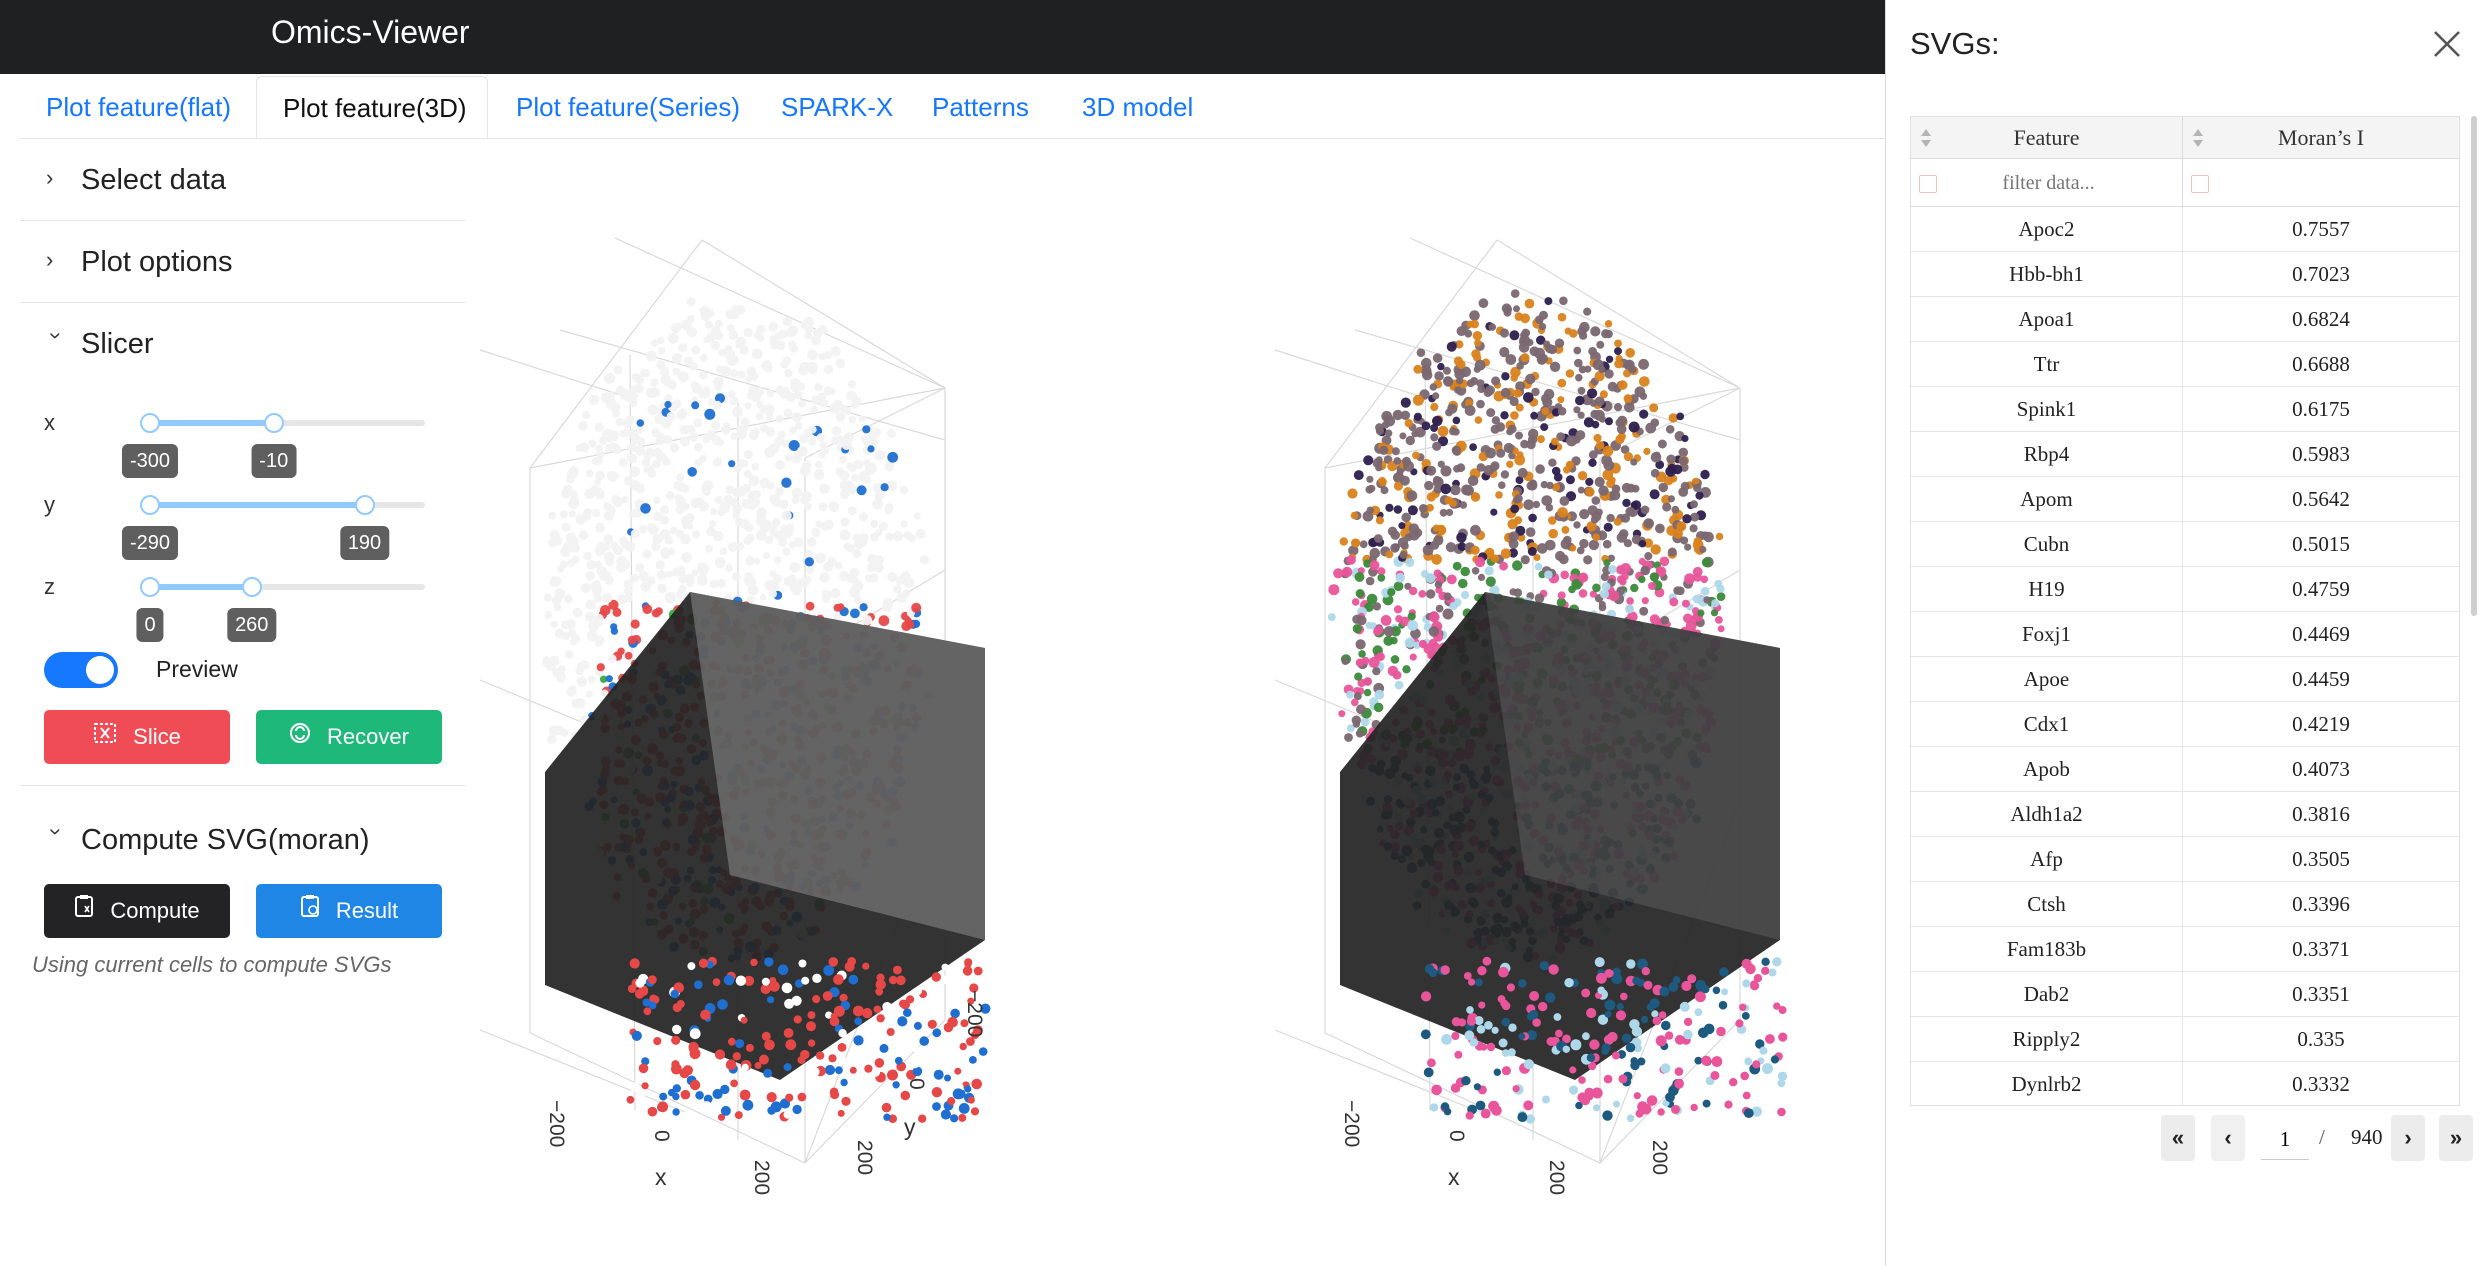 Image resolution: width=2485 pixels, height=1266 pixels. Describe the element at coordinates (2321, 138) in the screenshot. I see `column-header-morans-i: Moran’s I` at that location.